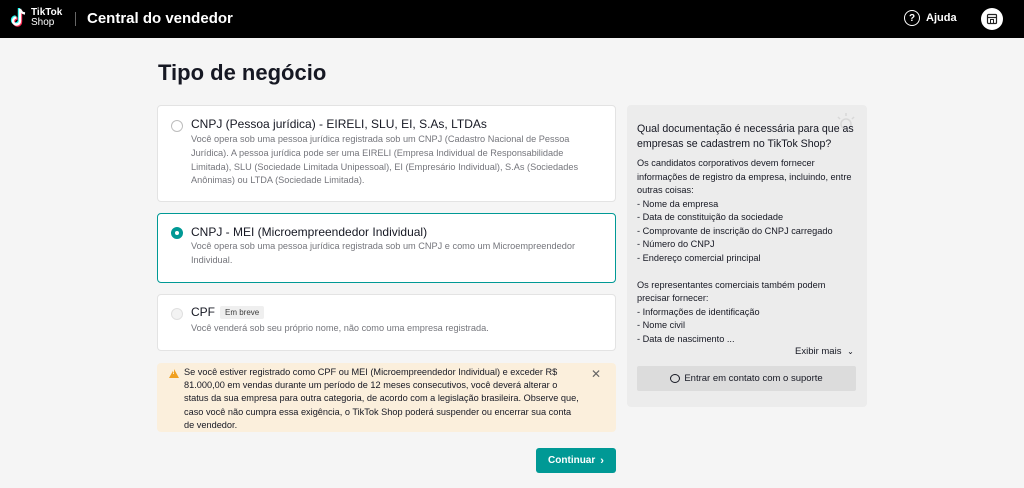 The width and height of the screenshot is (1024, 488). What do you see at coordinates (661, 325) in the screenshot?
I see `list-item: - Nome civil` at bounding box center [661, 325].